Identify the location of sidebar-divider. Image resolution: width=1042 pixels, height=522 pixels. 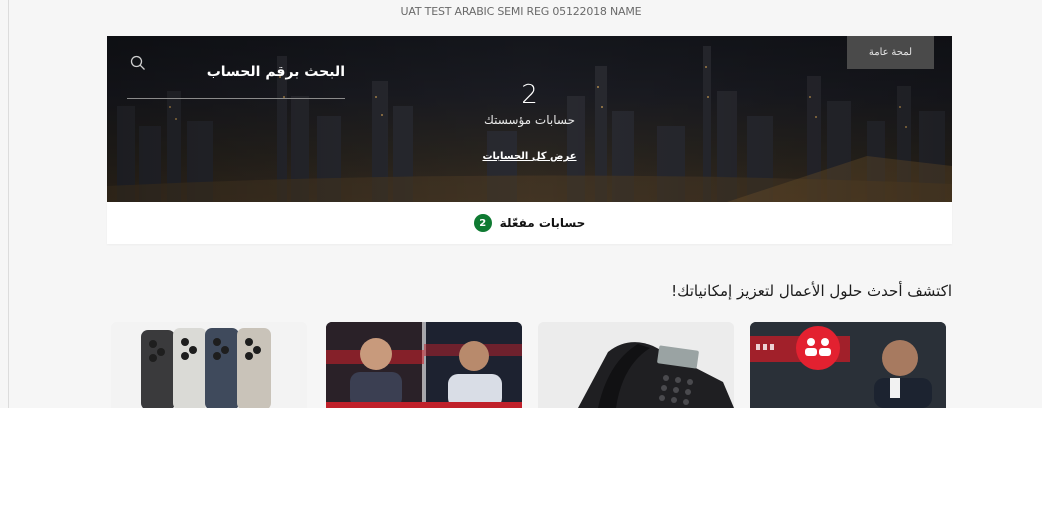
(8, 204).